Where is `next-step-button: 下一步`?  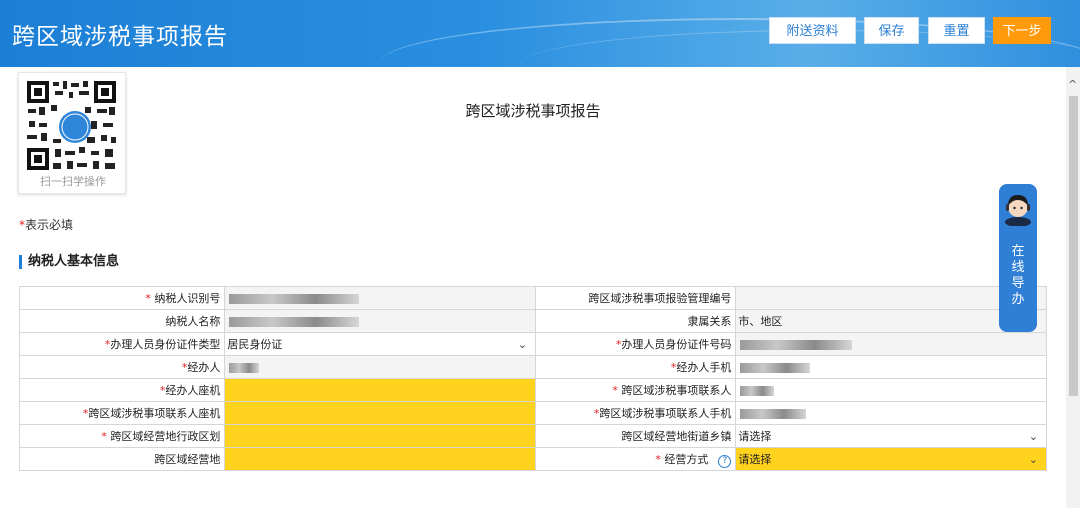
next-step-button: 下一步 is located at coordinates (1022, 30).